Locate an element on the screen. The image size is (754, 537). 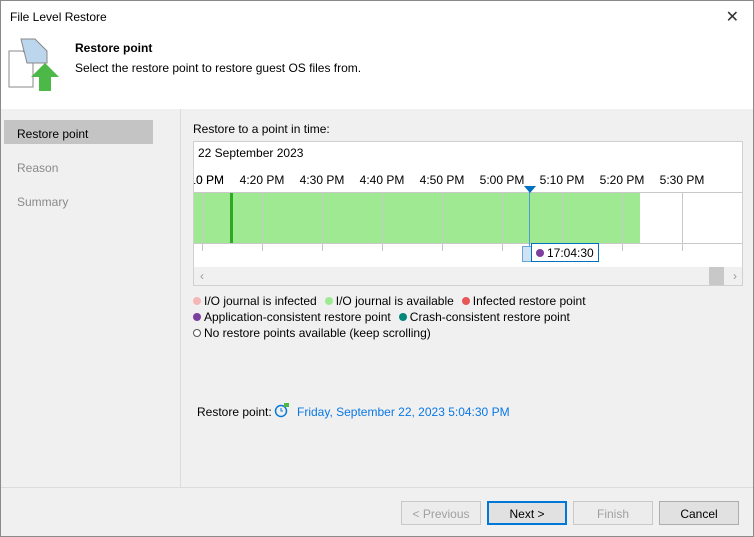
title-bar: File Level Restore ✕ is located at coordinates (377, 17).